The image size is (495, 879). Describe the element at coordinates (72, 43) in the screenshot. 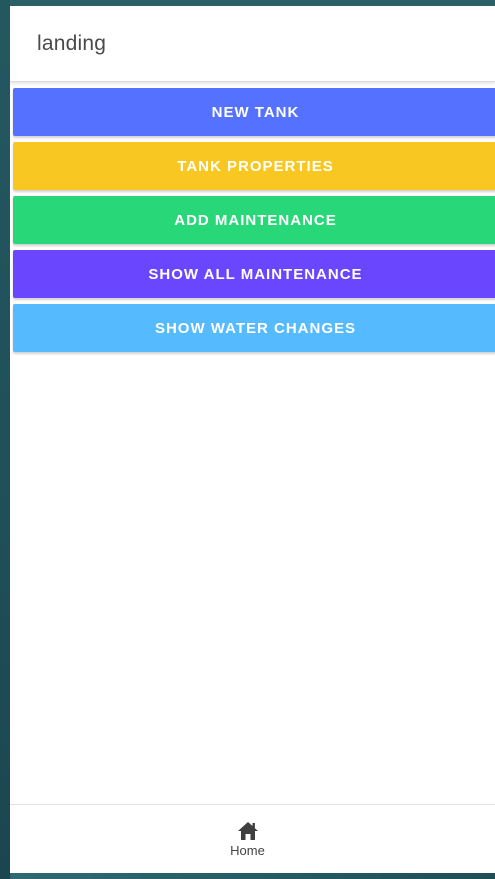

I see `page-title: landing` at that location.